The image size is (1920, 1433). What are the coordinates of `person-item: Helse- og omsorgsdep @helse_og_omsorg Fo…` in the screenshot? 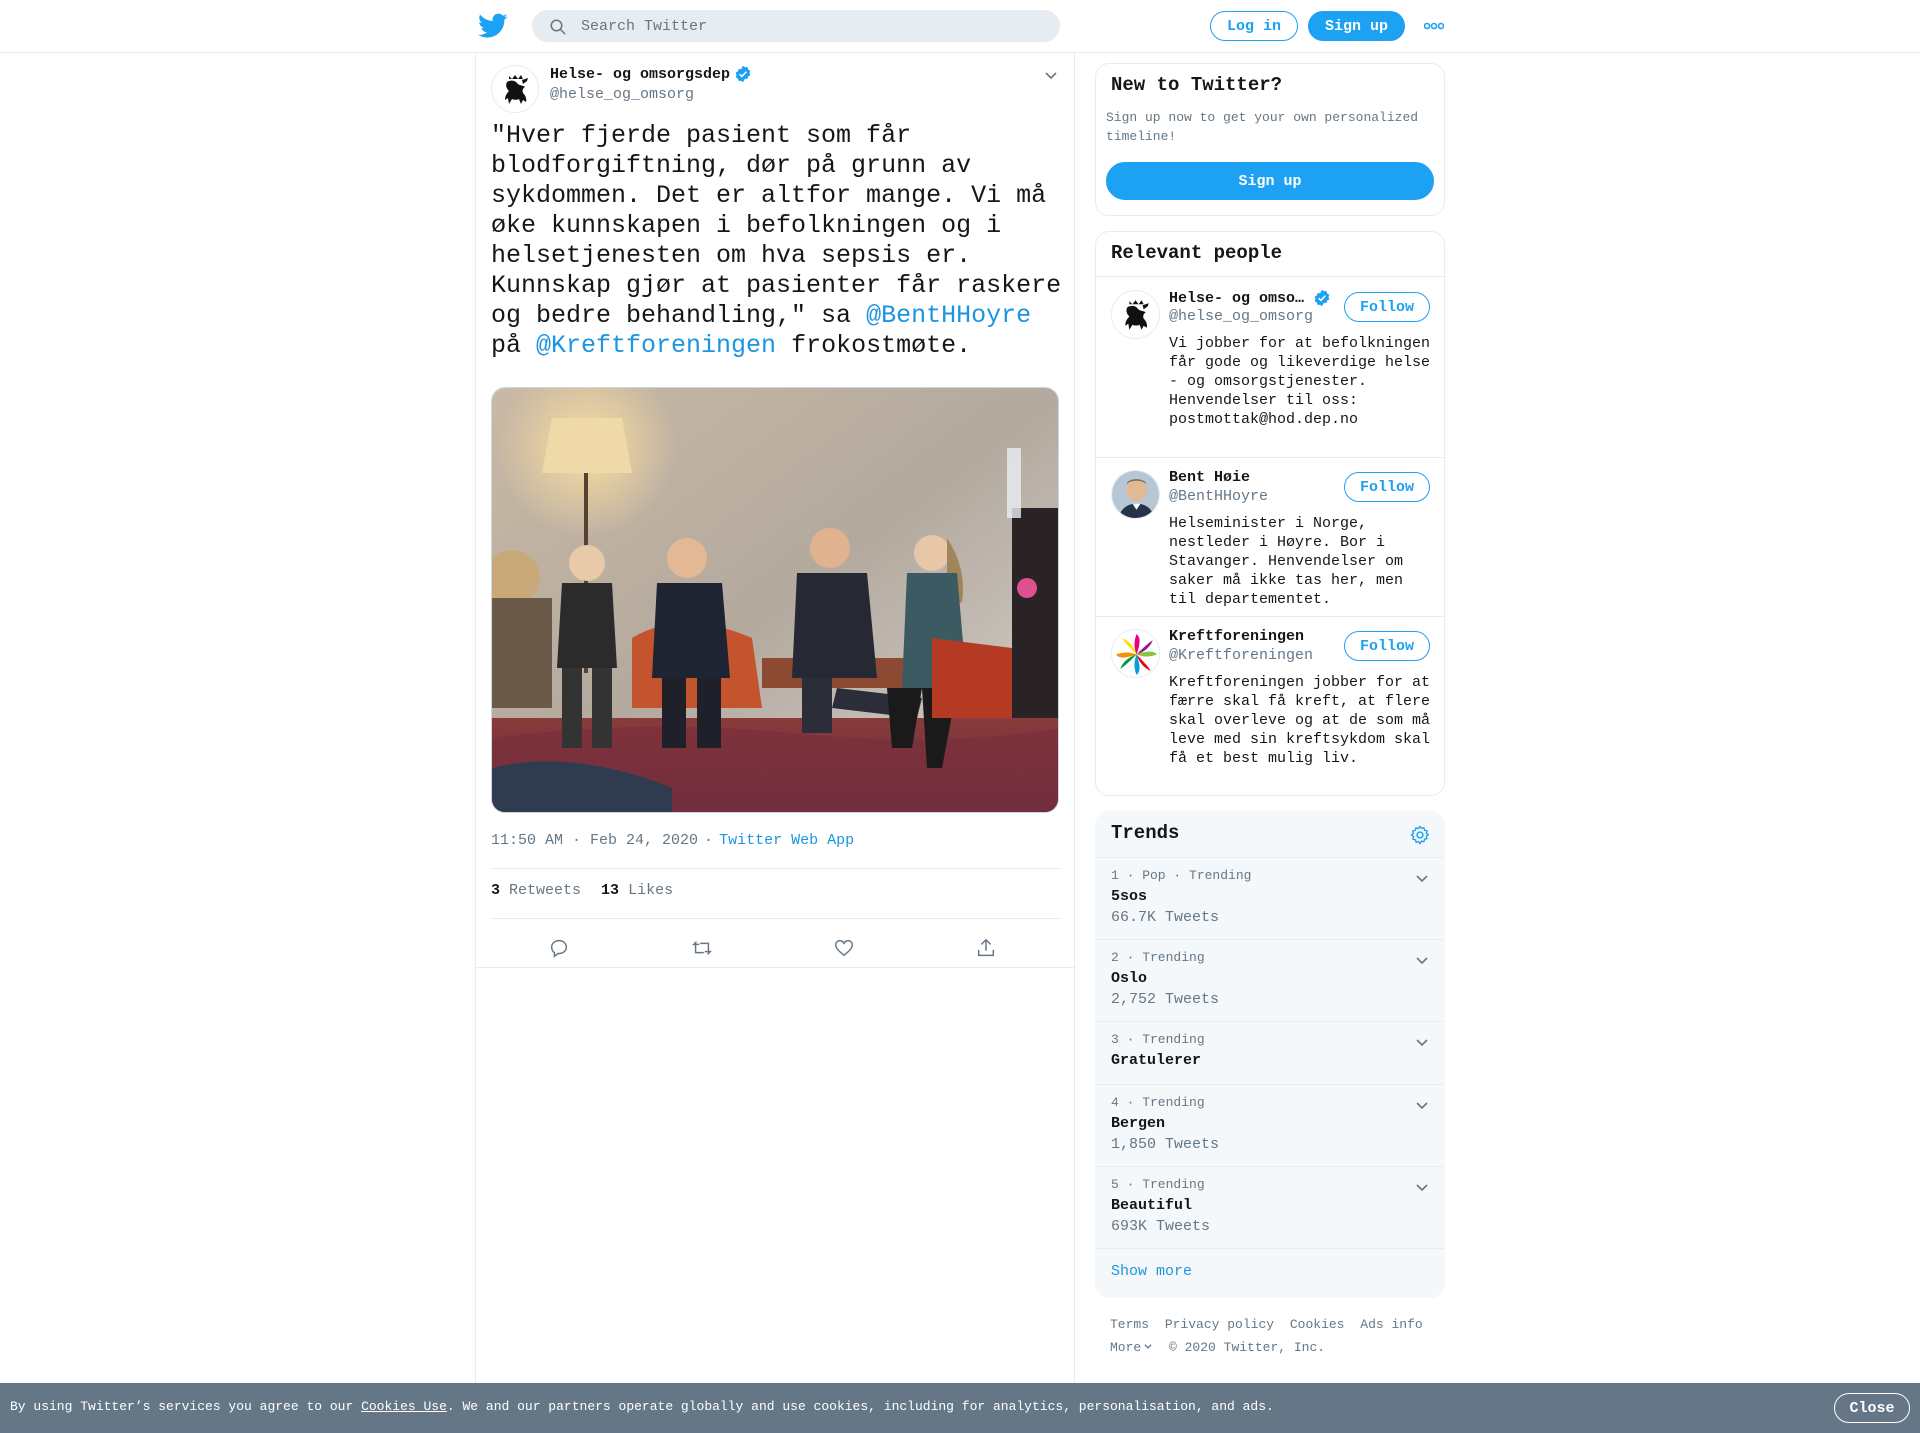 It's located at (1270, 367).